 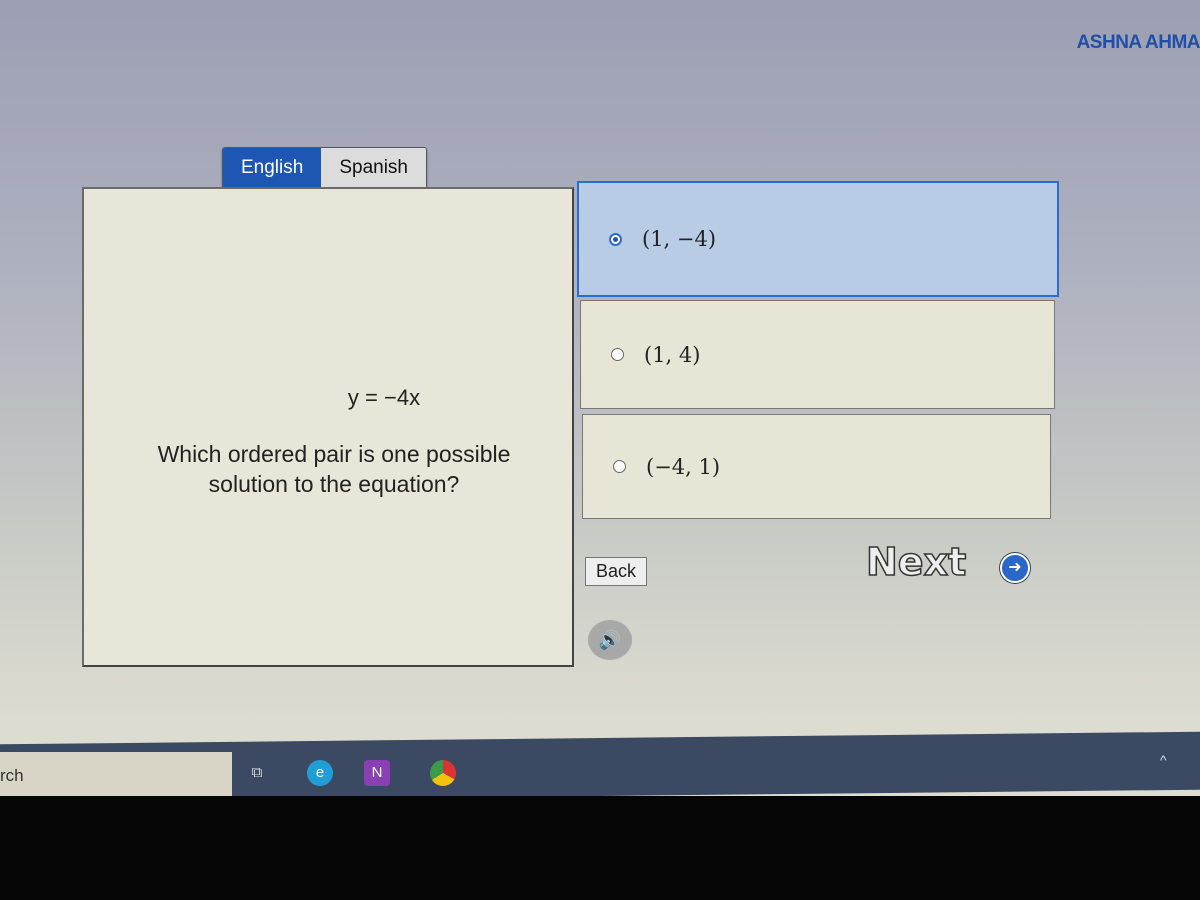 I want to click on option-label: (1, −4), so click(x=679, y=239).